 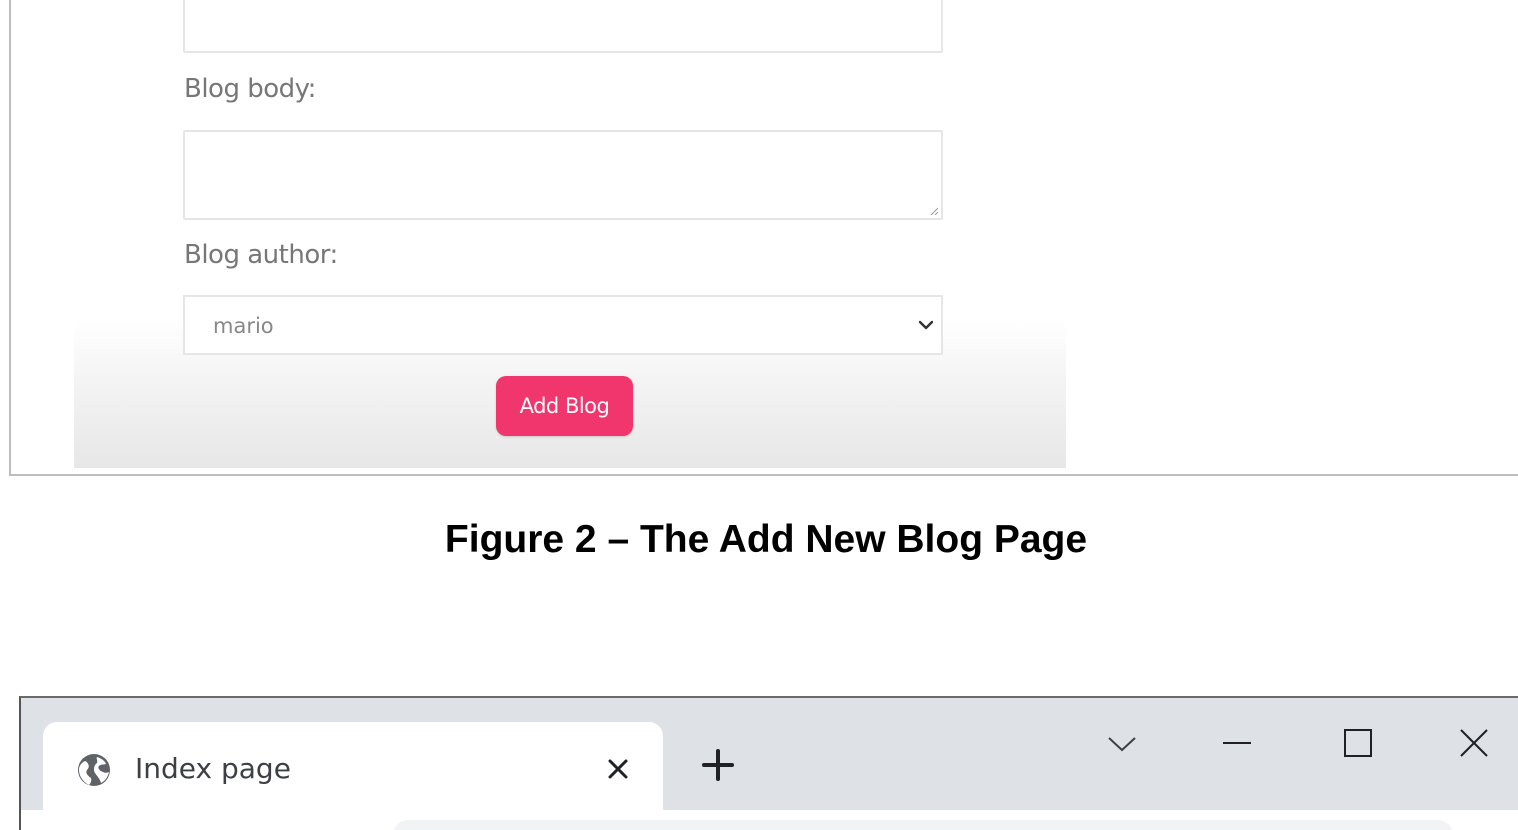 I want to click on blog-author-label: Blog author:, so click(x=261, y=255).